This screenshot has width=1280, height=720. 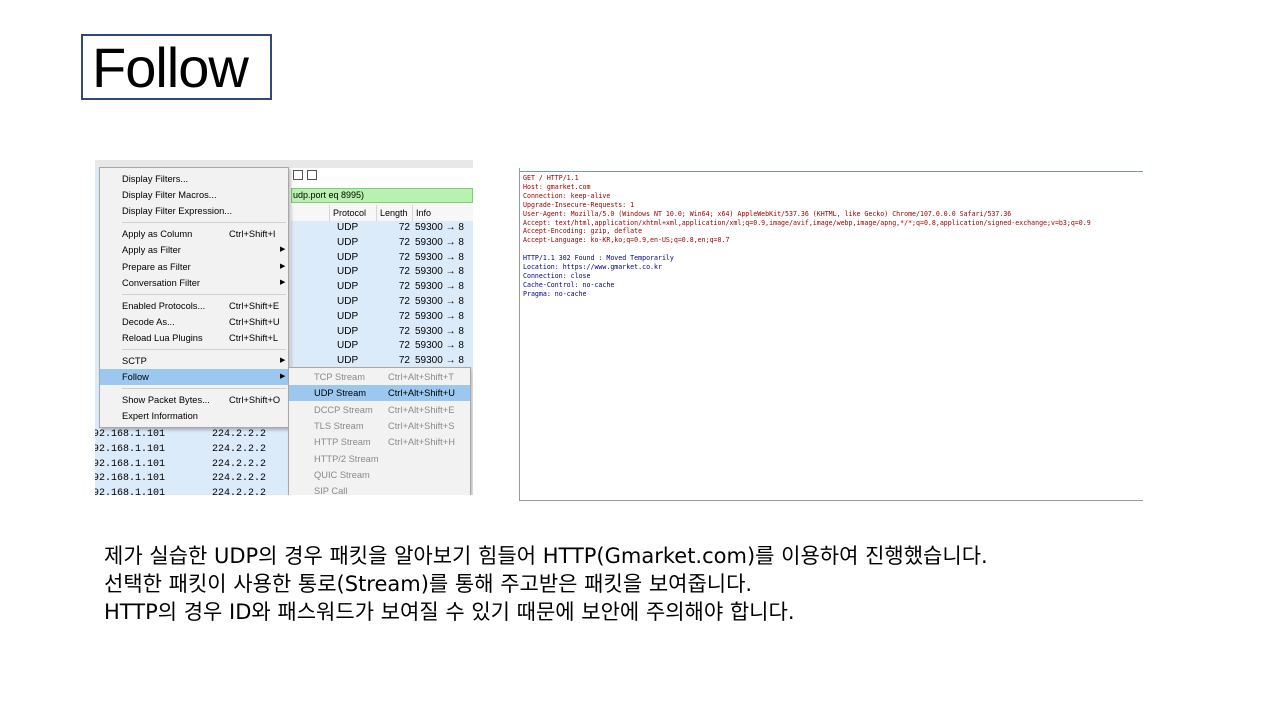 What do you see at coordinates (379, 475) in the screenshot?
I see `submenu-item-quic-stream: QUIC Stream` at bounding box center [379, 475].